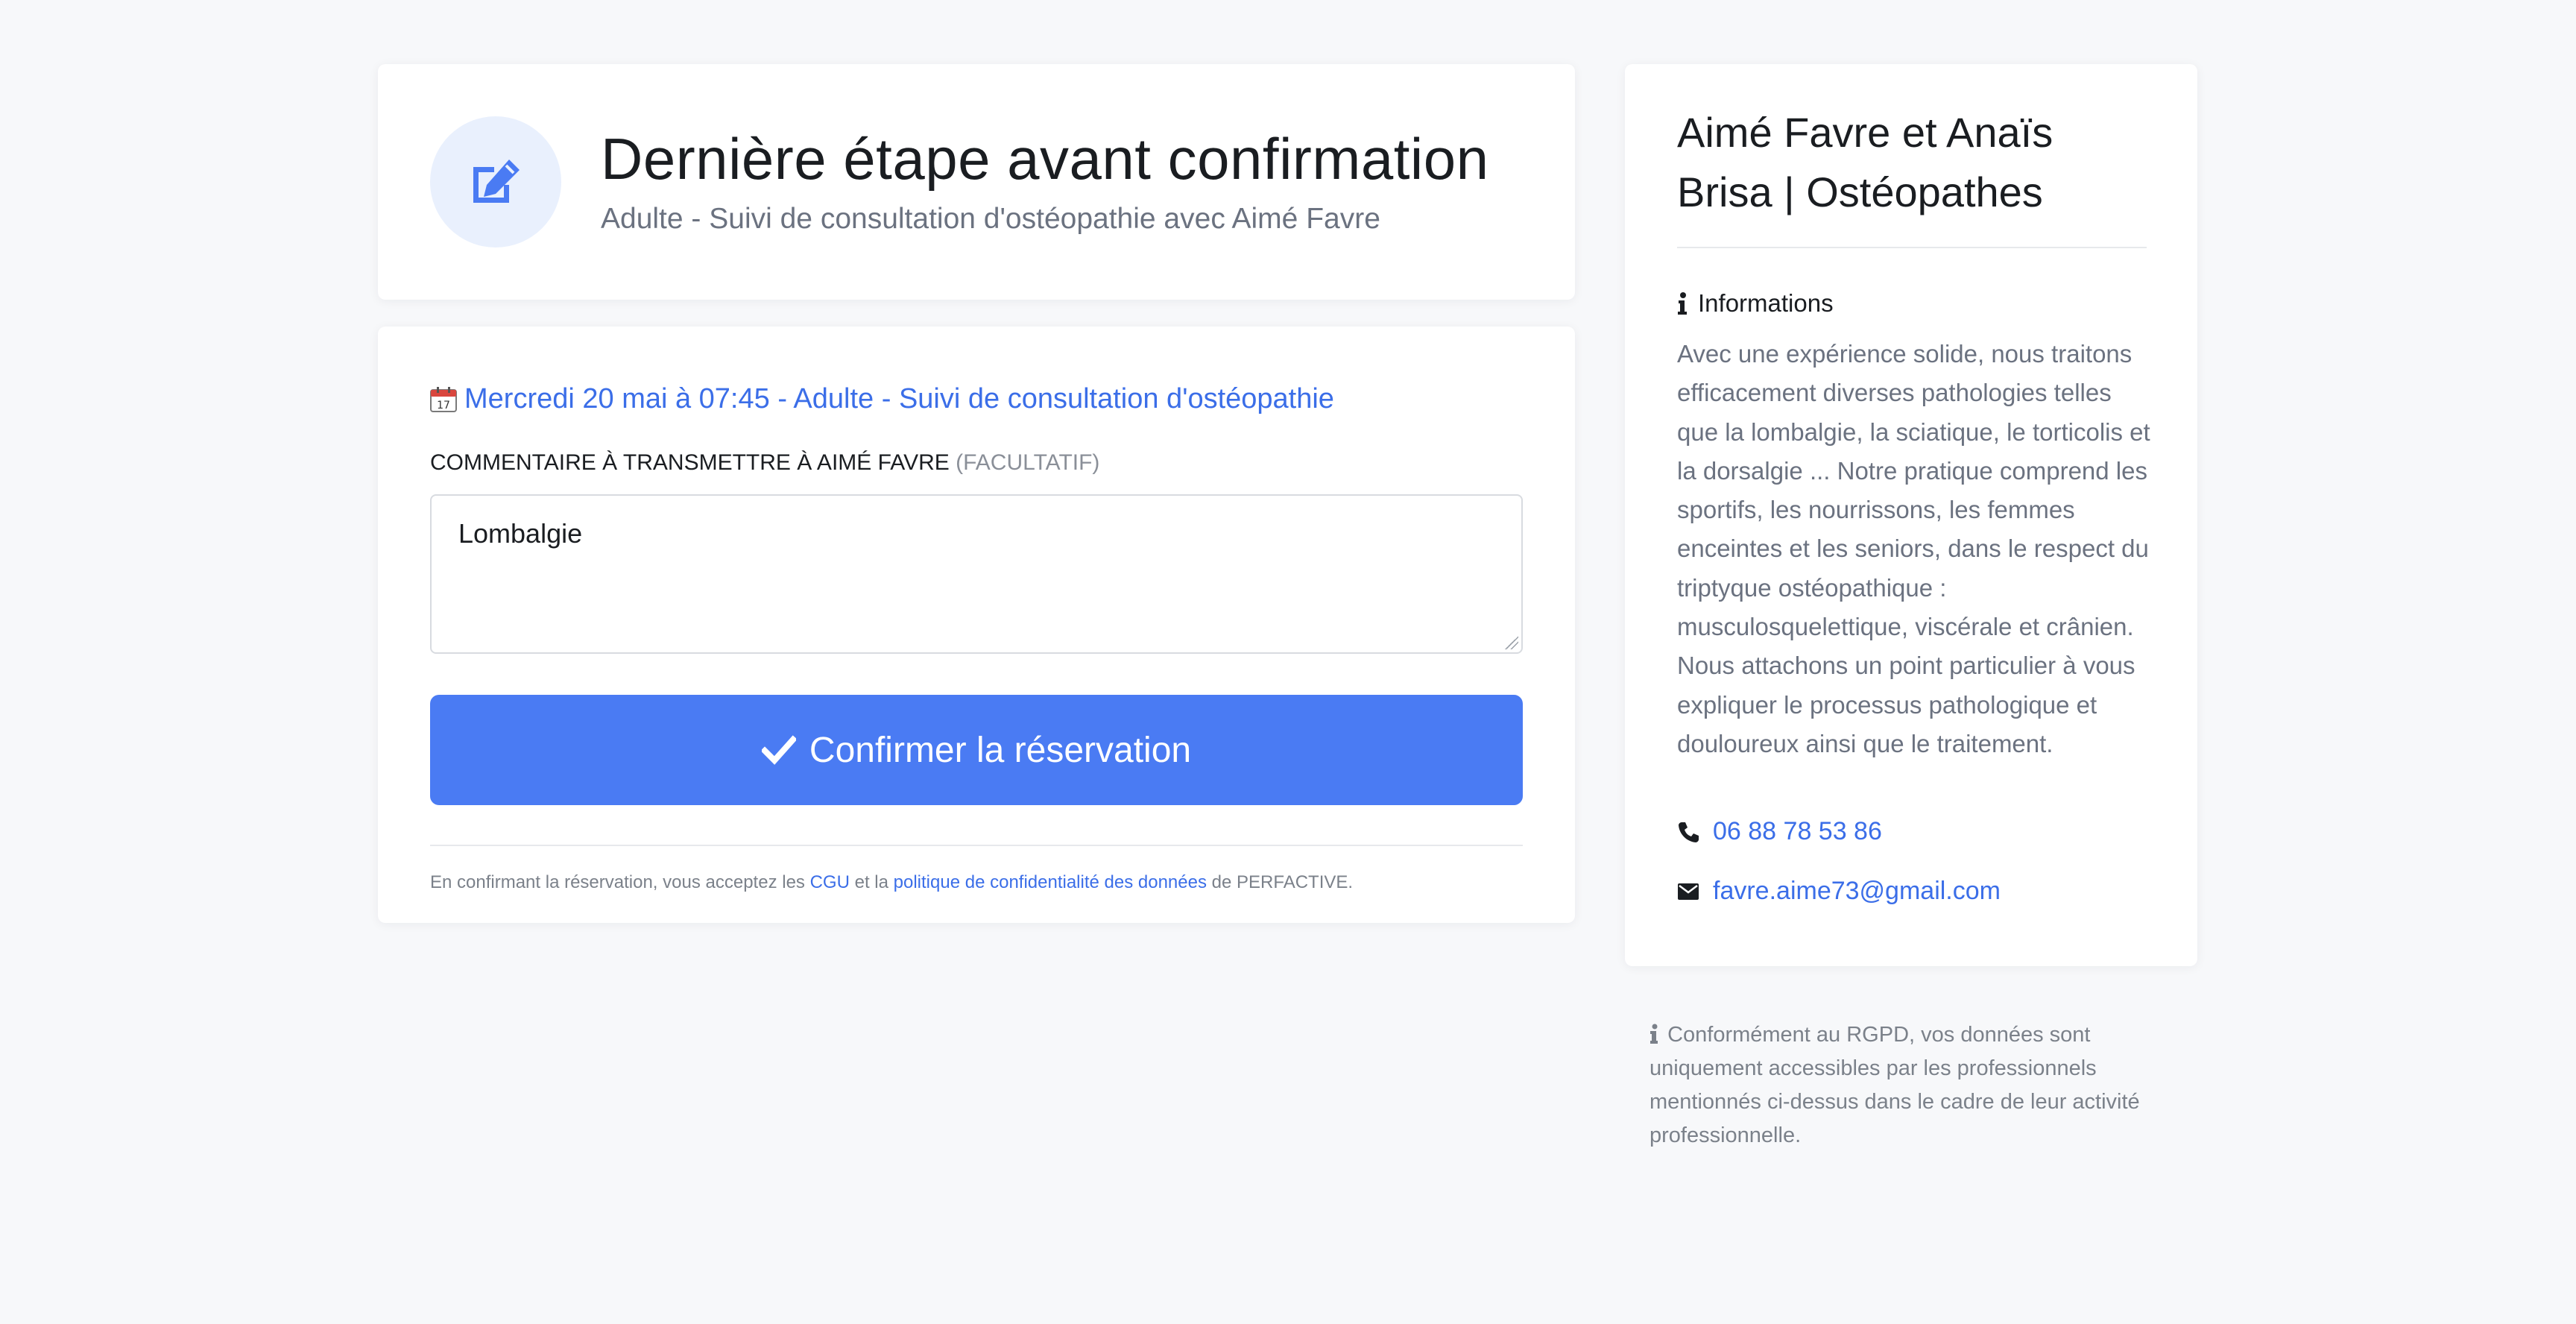  What do you see at coordinates (690, 462) in the screenshot?
I see `comment-label-text: COMMENTAIRE À TRANSMETTRE À AIMÉ FAVRE` at bounding box center [690, 462].